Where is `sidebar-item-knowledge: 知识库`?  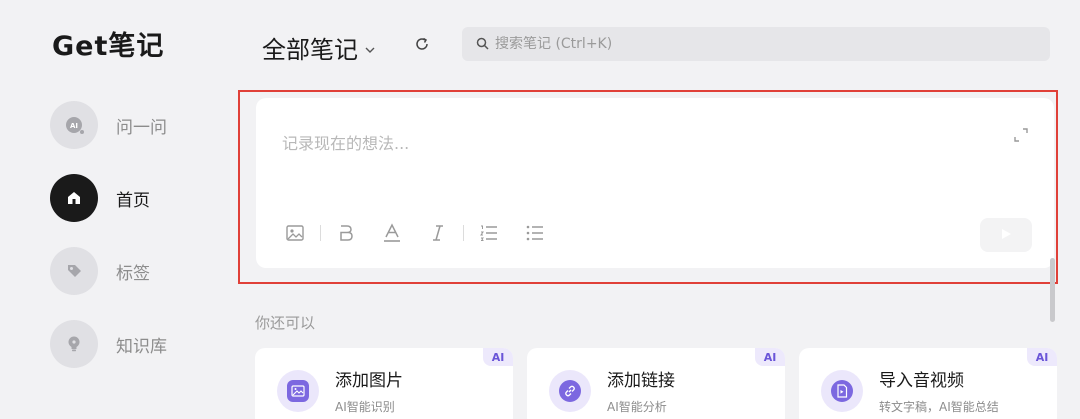
sidebar-item-knowledge: 知识库 is located at coordinates (108, 344).